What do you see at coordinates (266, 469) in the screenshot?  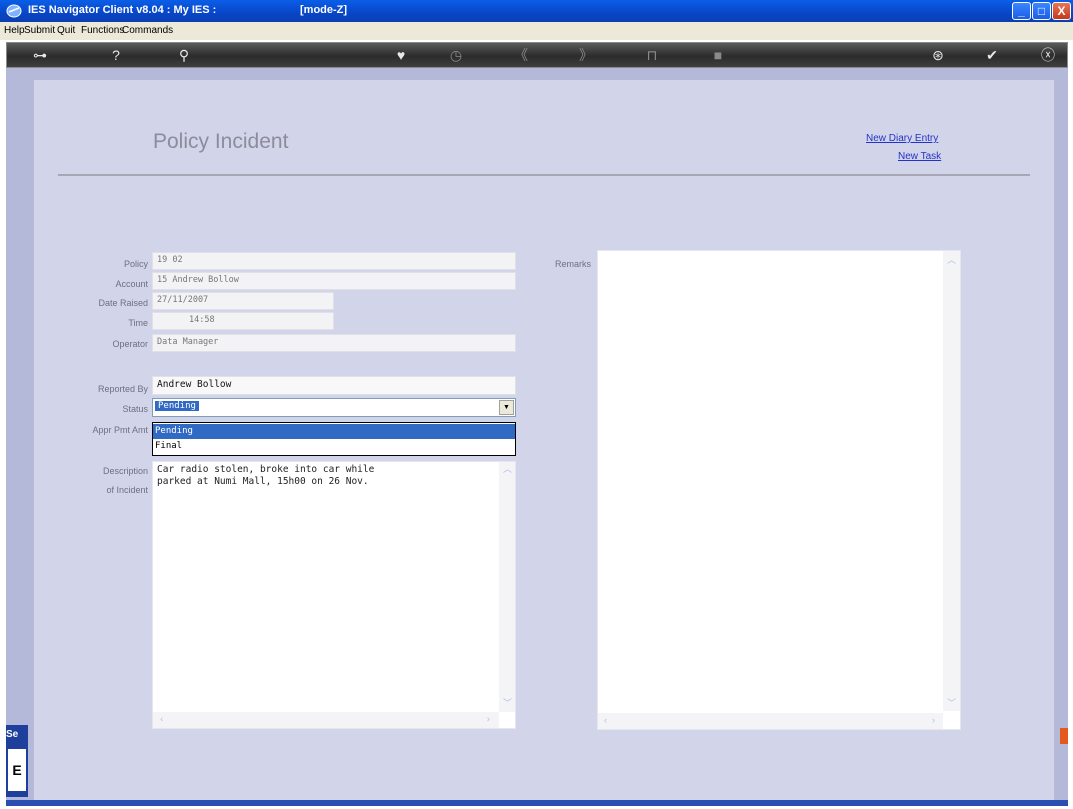 I see `description-line-1: Car radio stolen, broke into car while` at bounding box center [266, 469].